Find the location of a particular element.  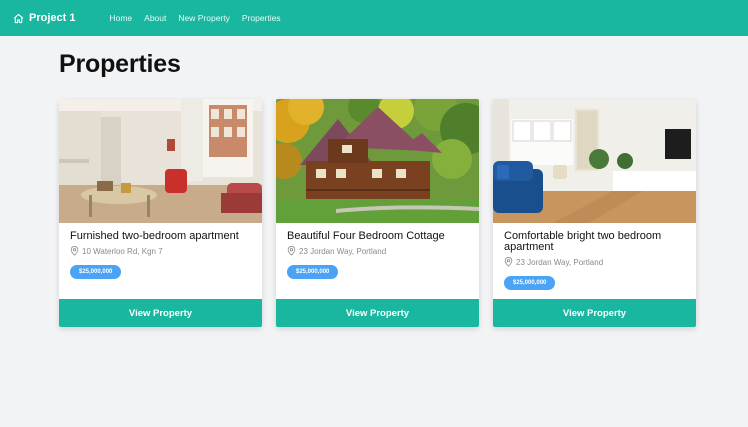

nav-link-home: Home is located at coordinates (120, 18).